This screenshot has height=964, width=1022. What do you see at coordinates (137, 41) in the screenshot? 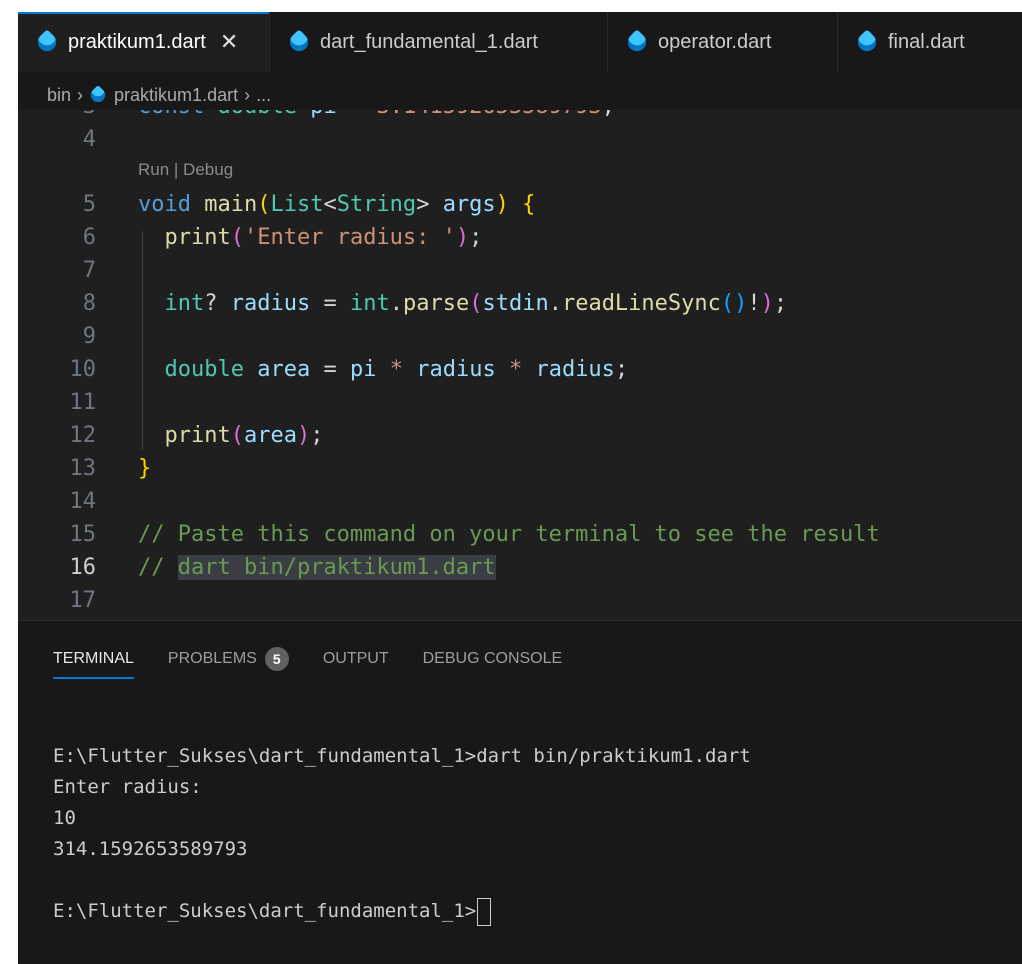
I see `tab-label: praktikum1.dart` at bounding box center [137, 41].